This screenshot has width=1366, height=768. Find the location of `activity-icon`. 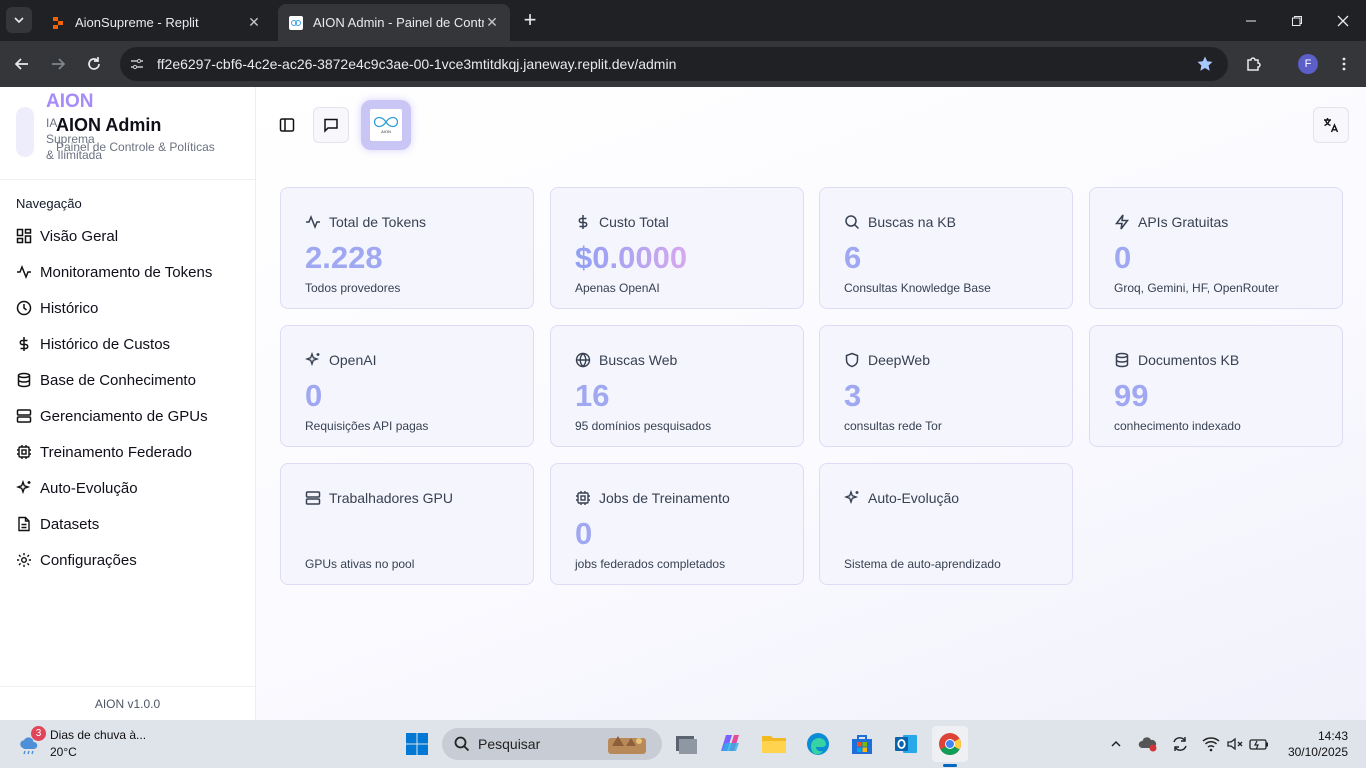

activity-icon is located at coordinates (24, 272).